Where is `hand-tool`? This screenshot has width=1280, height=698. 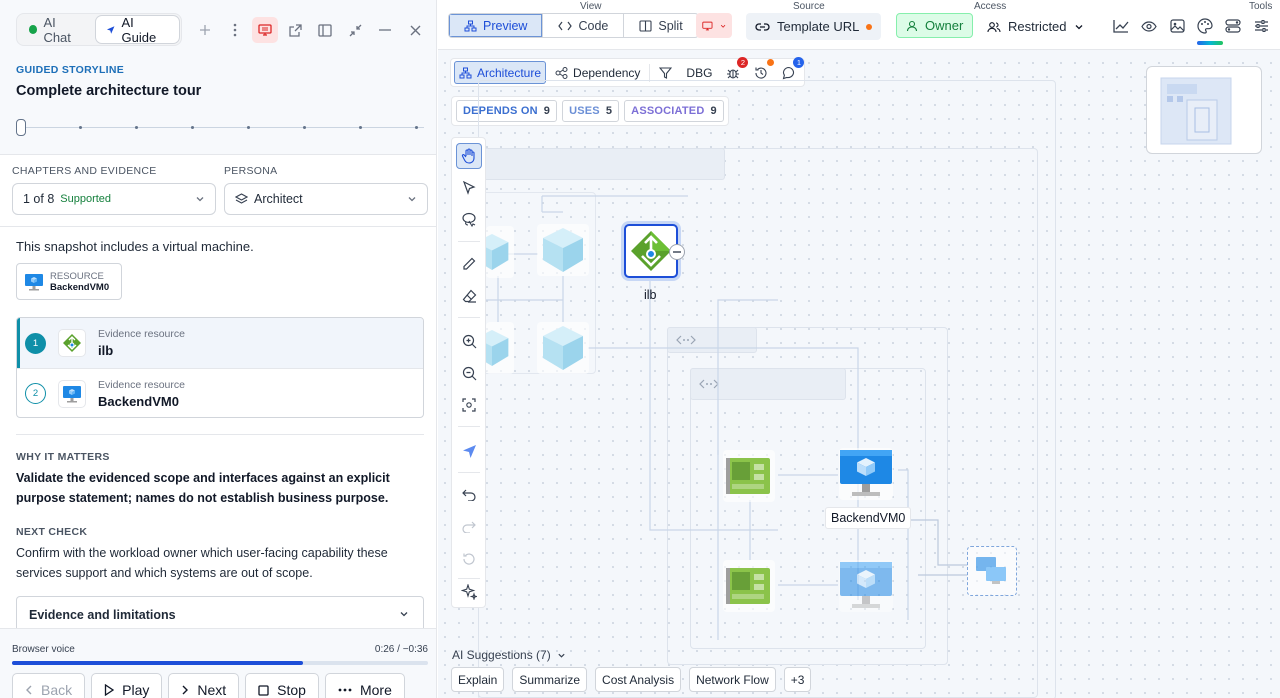 hand-tool is located at coordinates (469, 156).